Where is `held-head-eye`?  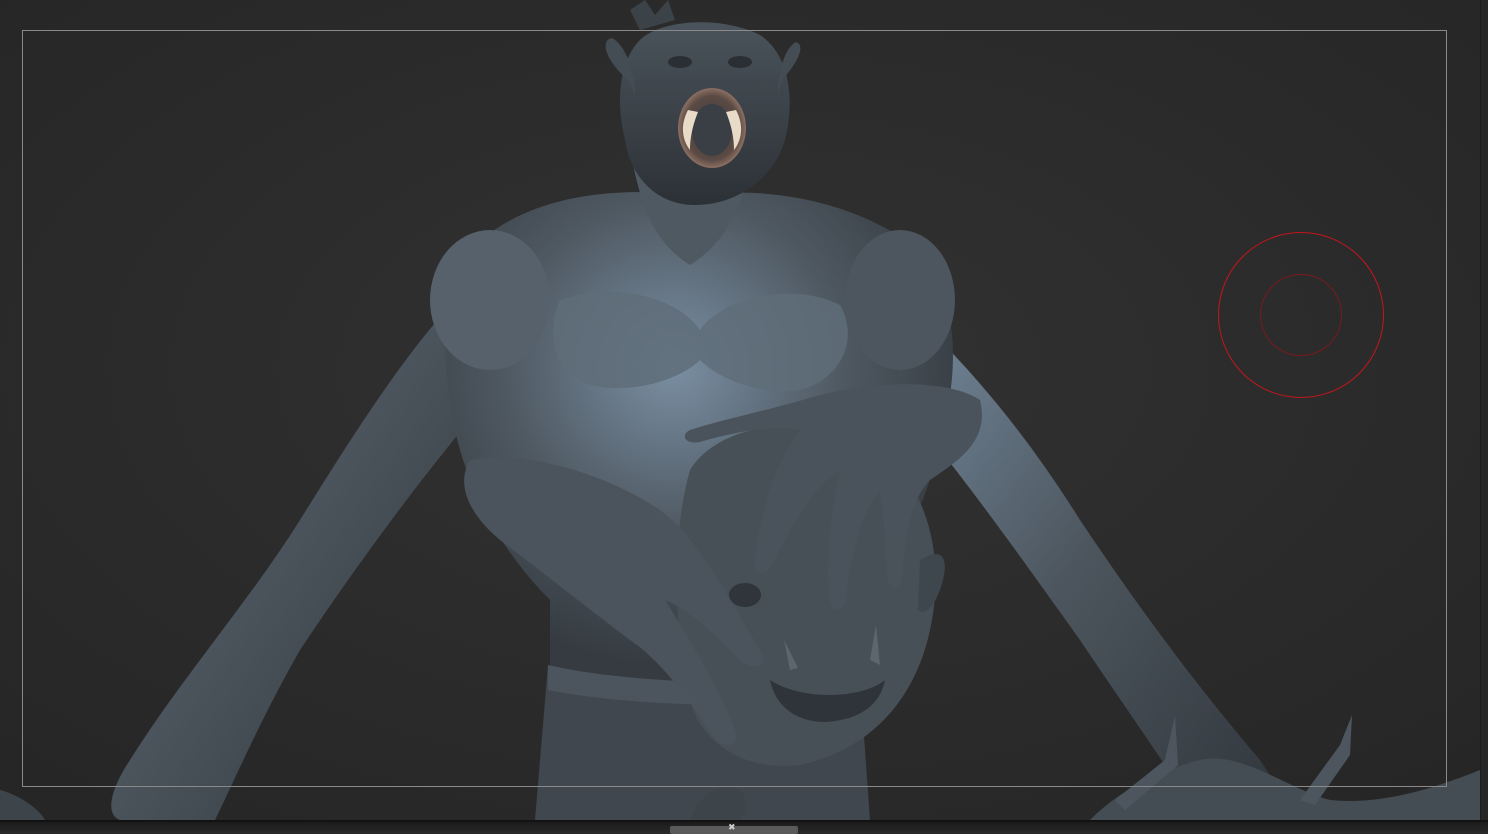
held-head-eye is located at coordinates (745, 595).